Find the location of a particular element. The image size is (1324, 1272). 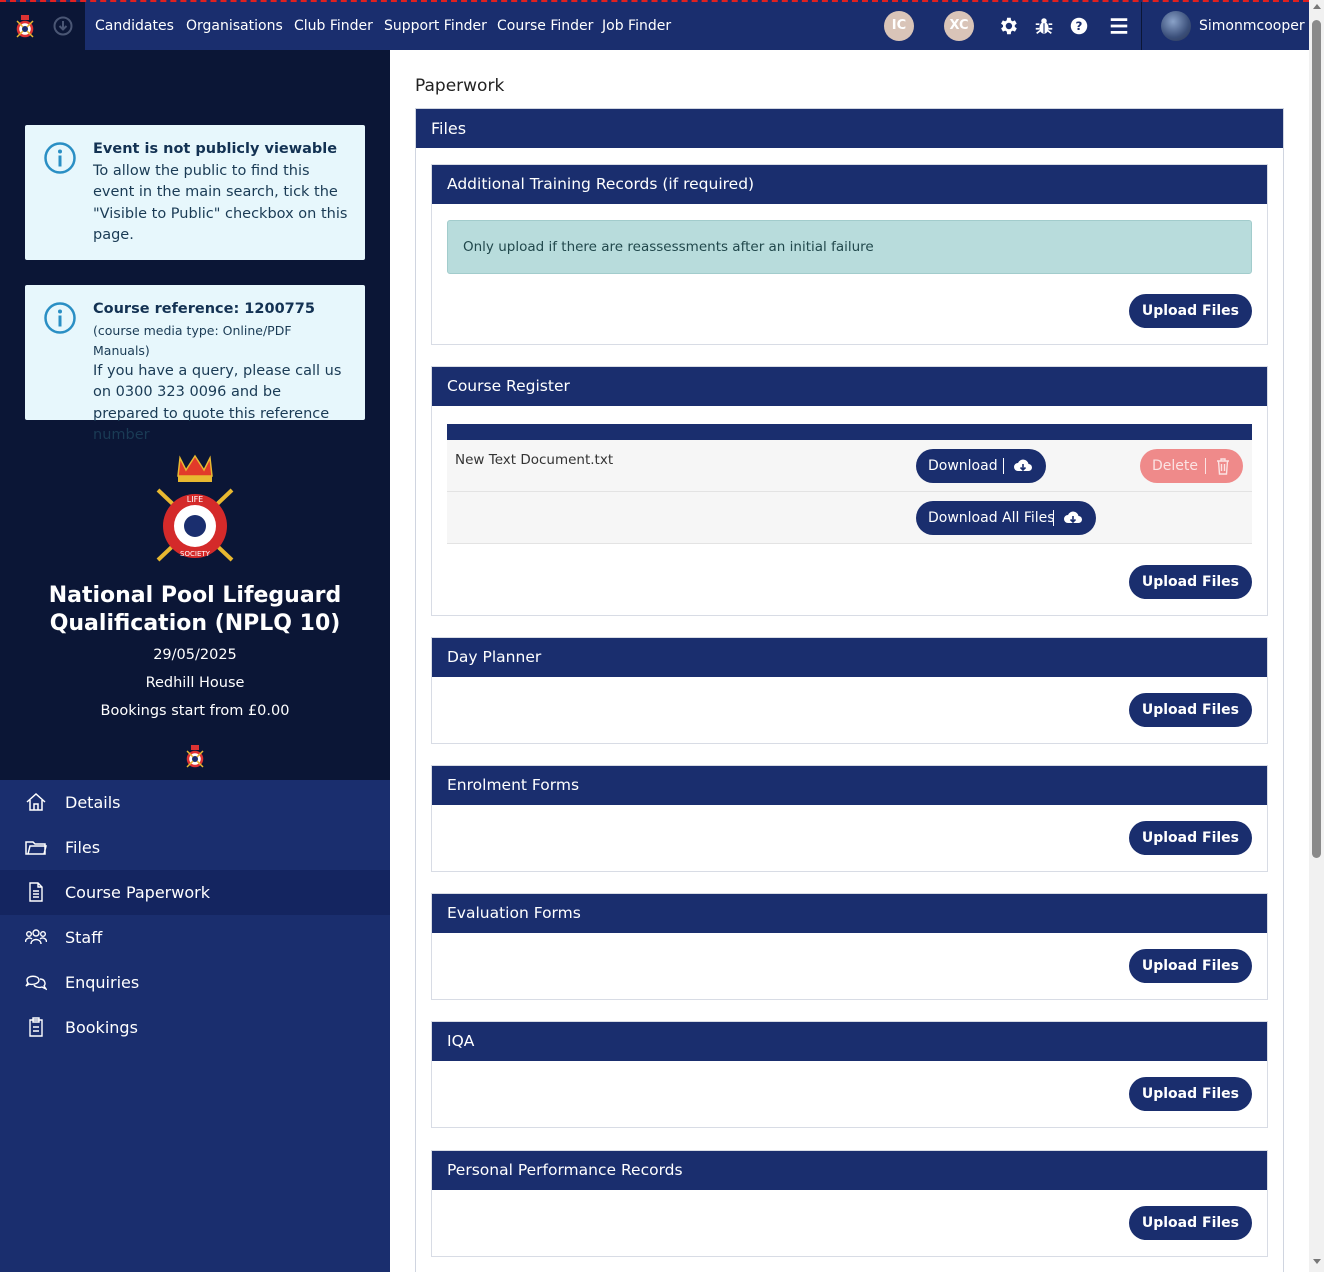

help-icon: ? is located at coordinates (1079, 26).